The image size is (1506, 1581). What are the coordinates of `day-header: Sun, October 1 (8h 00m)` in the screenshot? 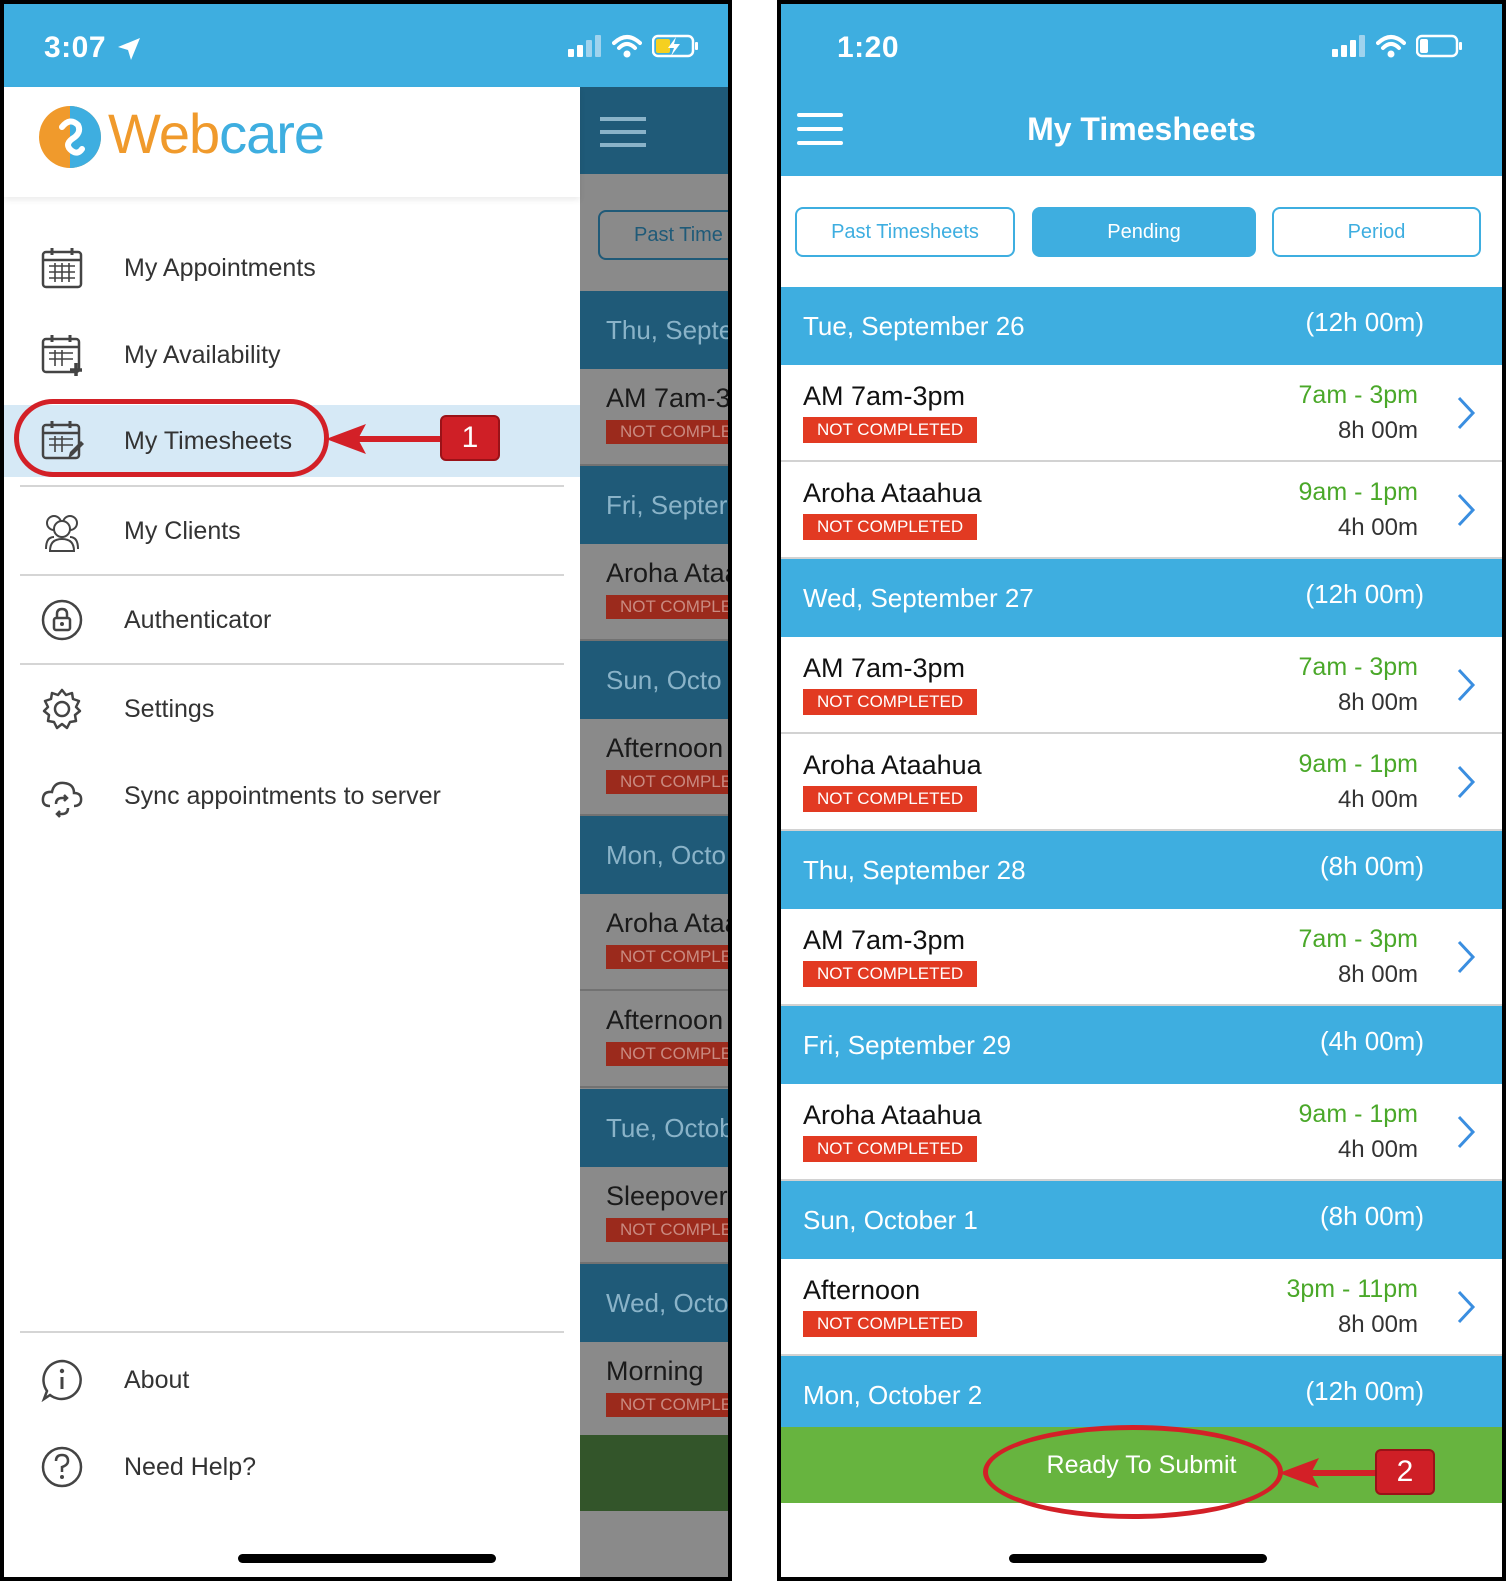 It's located at (1141, 1220).